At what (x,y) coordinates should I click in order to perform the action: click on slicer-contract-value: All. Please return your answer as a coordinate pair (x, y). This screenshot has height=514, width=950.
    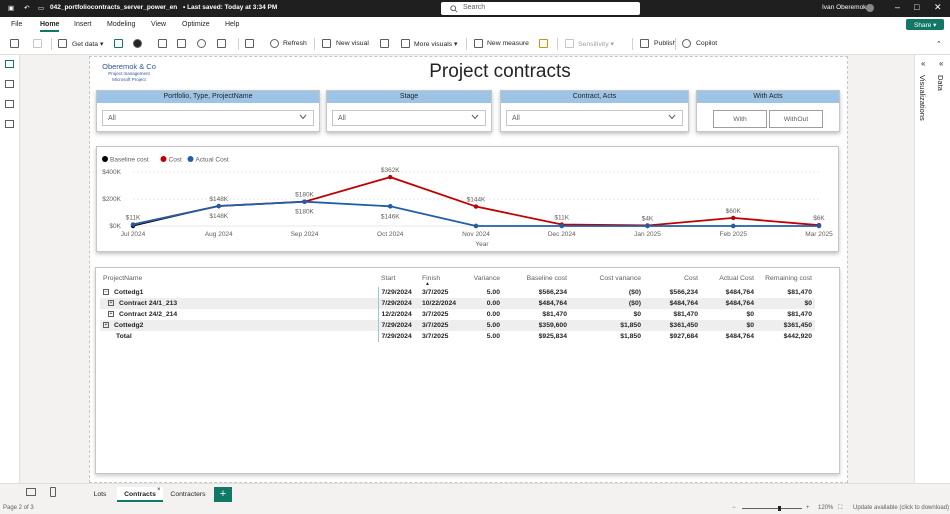
    Looking at the image, I should click on (516, 118).